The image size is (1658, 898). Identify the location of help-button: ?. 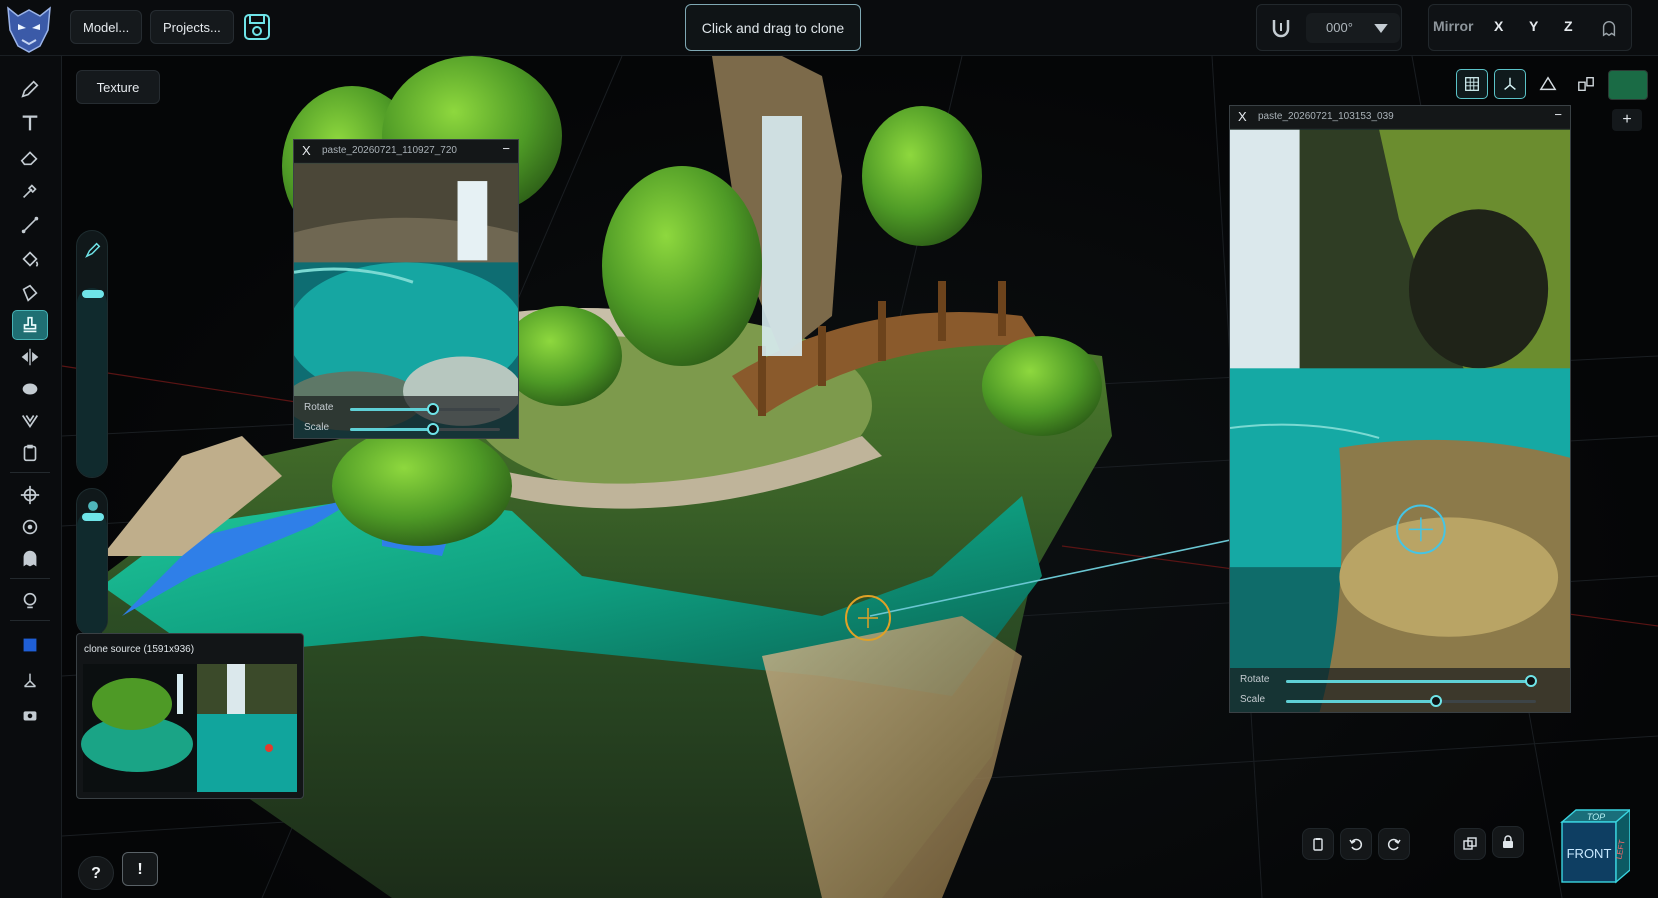
(96, 873).